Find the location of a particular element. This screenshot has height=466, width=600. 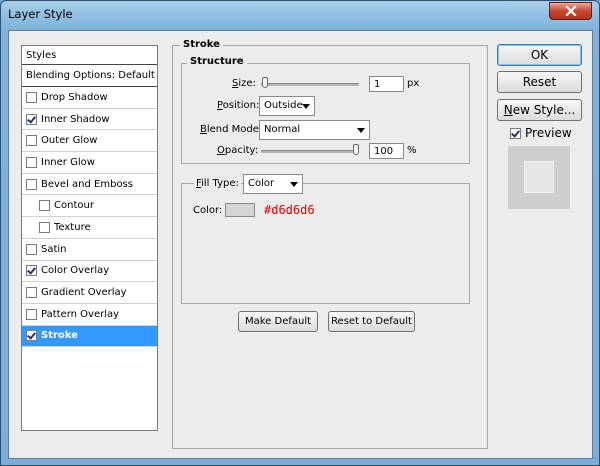

color-swatch is located at coordinates (240, 210).